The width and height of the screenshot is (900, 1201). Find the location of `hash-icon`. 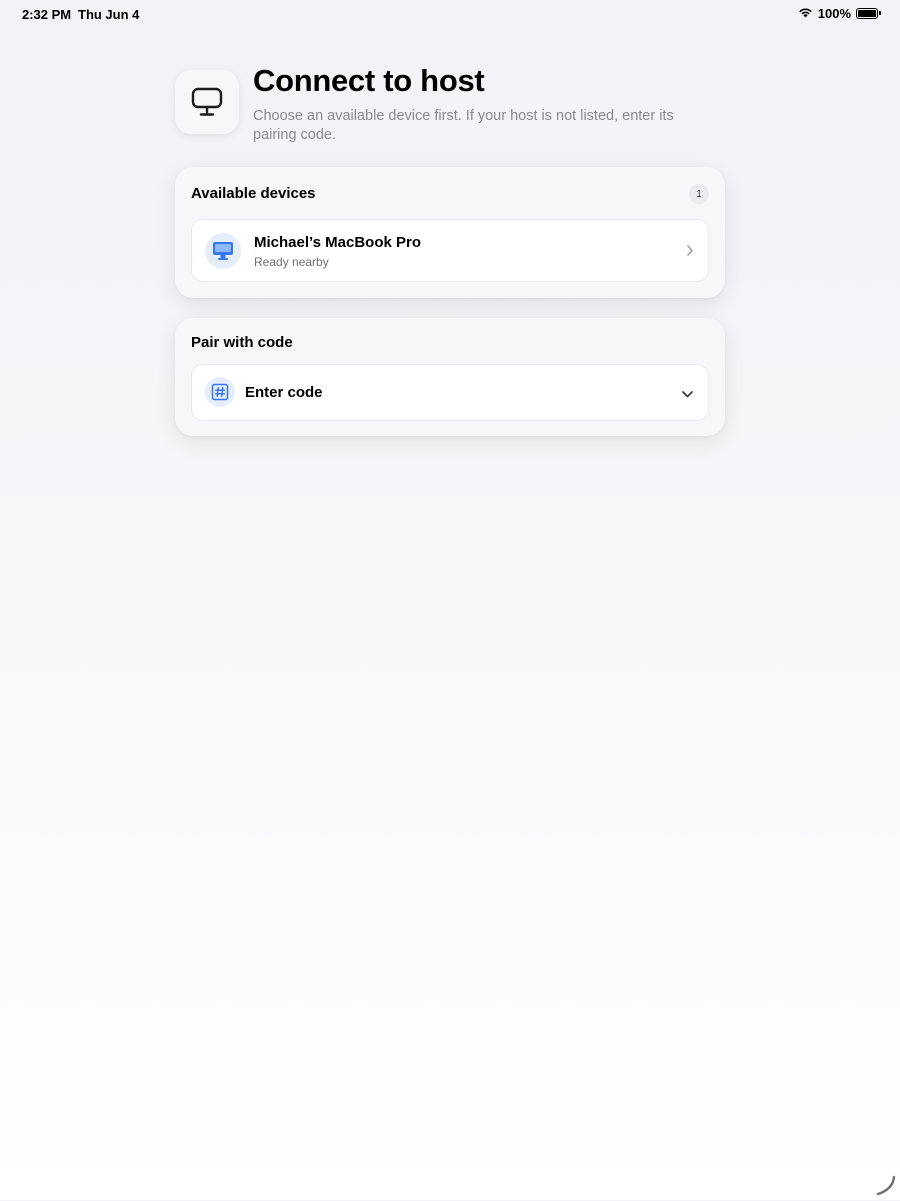

hash-icon is located at coordinates (220, 392).